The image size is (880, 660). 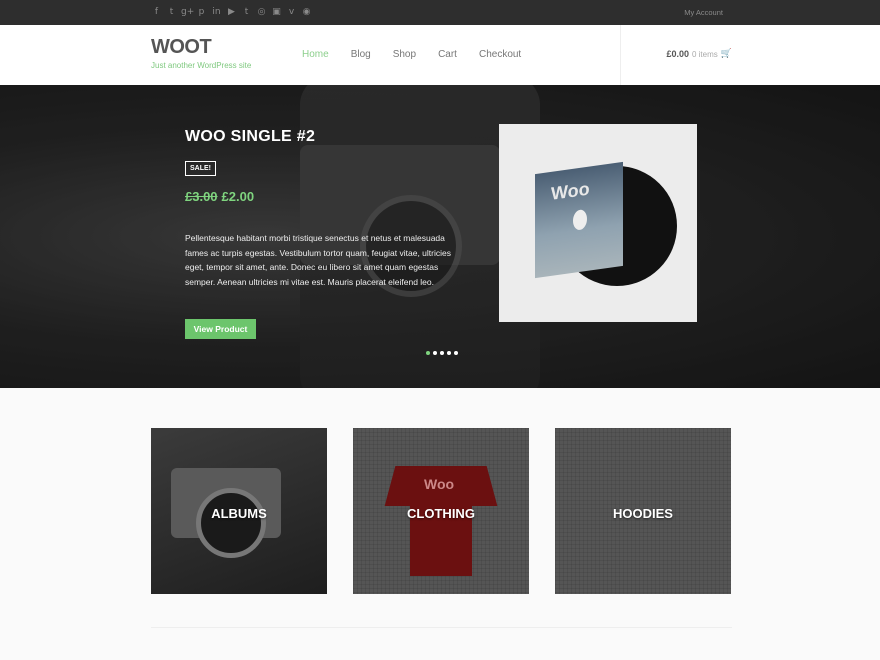 I want to click on top-bar: f t g+ p in ▶ t ◎ ▣ v ◉ My Account, so click(x=440, y=12).